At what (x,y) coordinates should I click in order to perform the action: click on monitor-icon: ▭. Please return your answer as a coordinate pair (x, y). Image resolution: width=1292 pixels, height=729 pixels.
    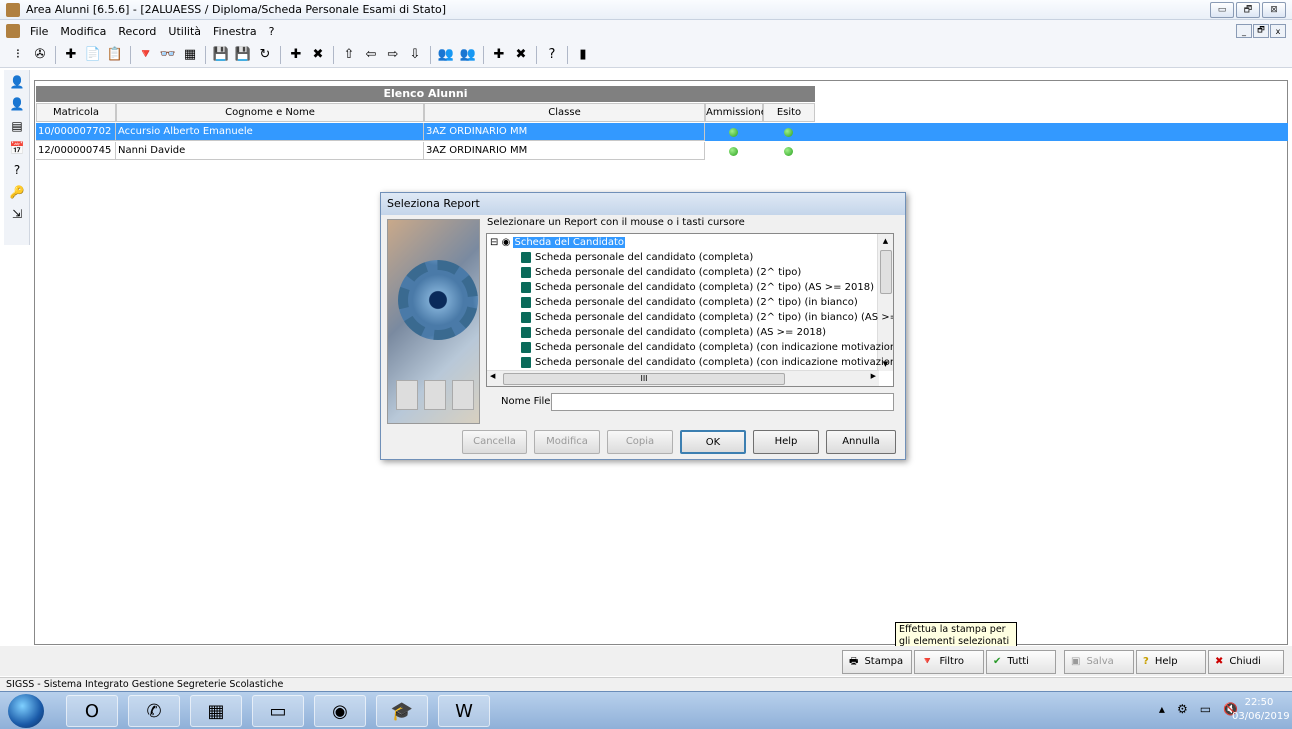
    Looking at the image, I should click on (1205, 709).